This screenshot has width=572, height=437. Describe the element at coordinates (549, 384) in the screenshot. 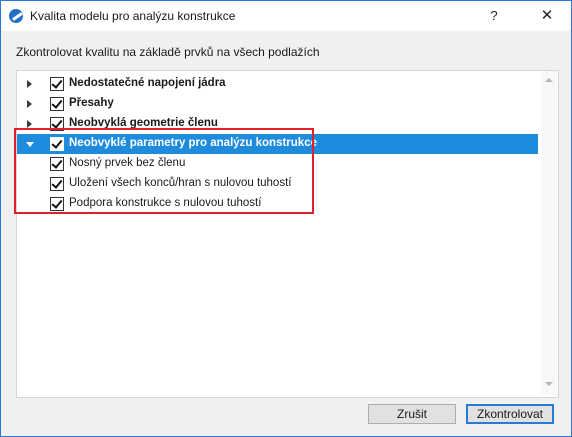

I see `scroll-down-icon` at that location.